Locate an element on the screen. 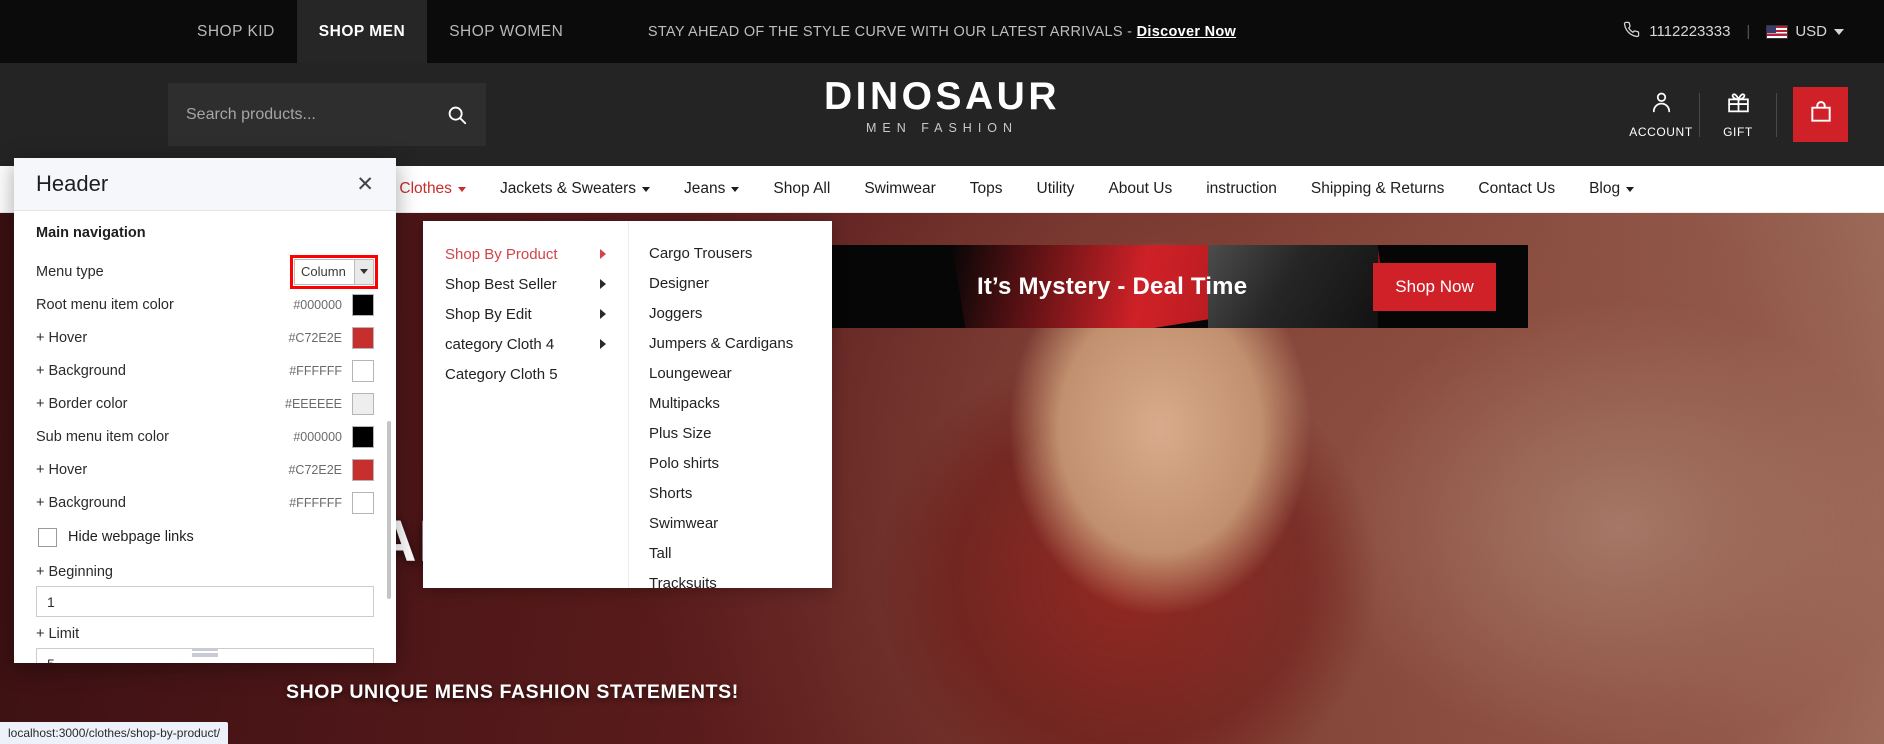 This screenshot has height=744, width=1884. mega-item-shop-by-product: Shop By Product is located at coordinates (525, 254).